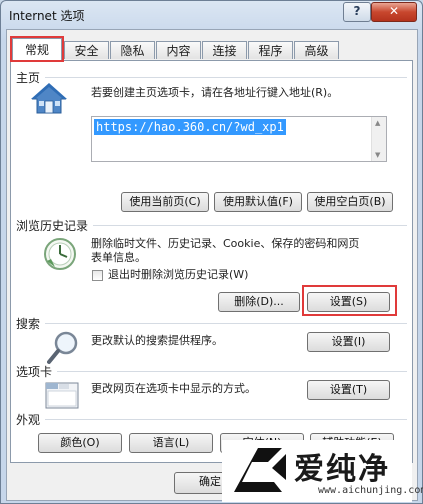  I want to click on watermark-logo: 爱纯净 www.aichunjing.com, so click(322, 471).